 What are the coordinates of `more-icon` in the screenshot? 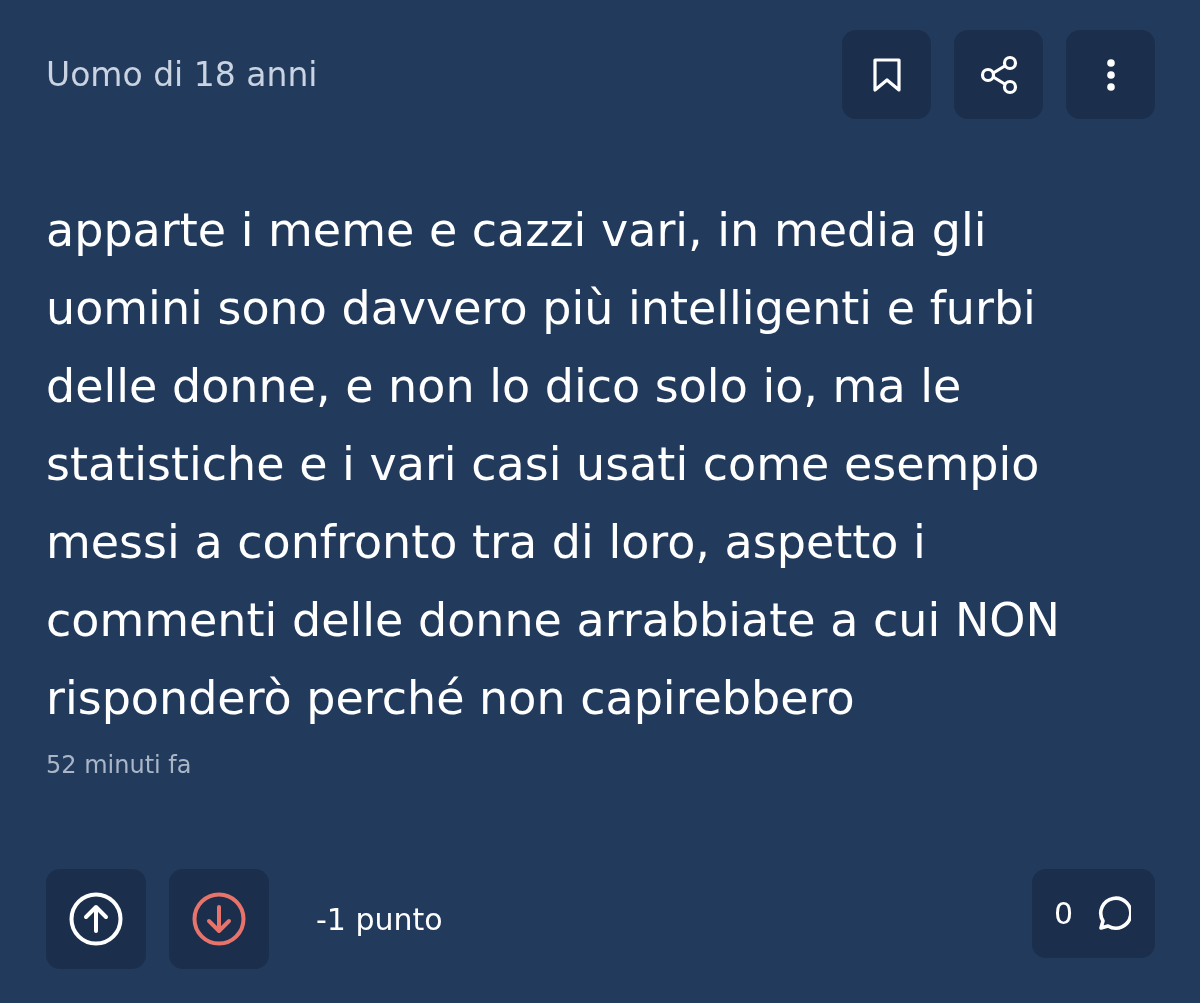 It's located at (1110, 74).